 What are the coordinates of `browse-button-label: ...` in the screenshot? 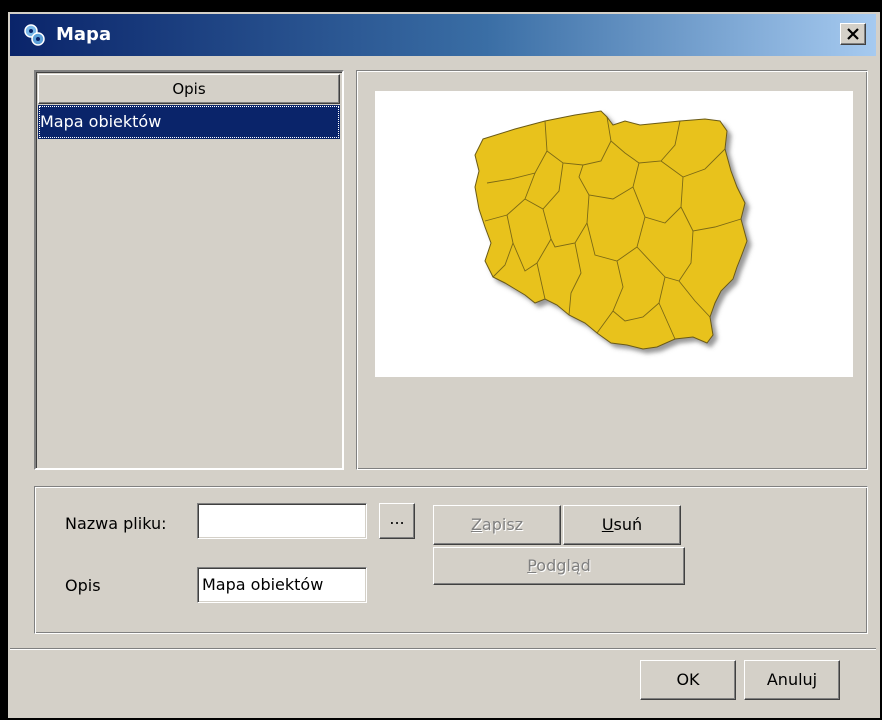 It's located at (397, 518).